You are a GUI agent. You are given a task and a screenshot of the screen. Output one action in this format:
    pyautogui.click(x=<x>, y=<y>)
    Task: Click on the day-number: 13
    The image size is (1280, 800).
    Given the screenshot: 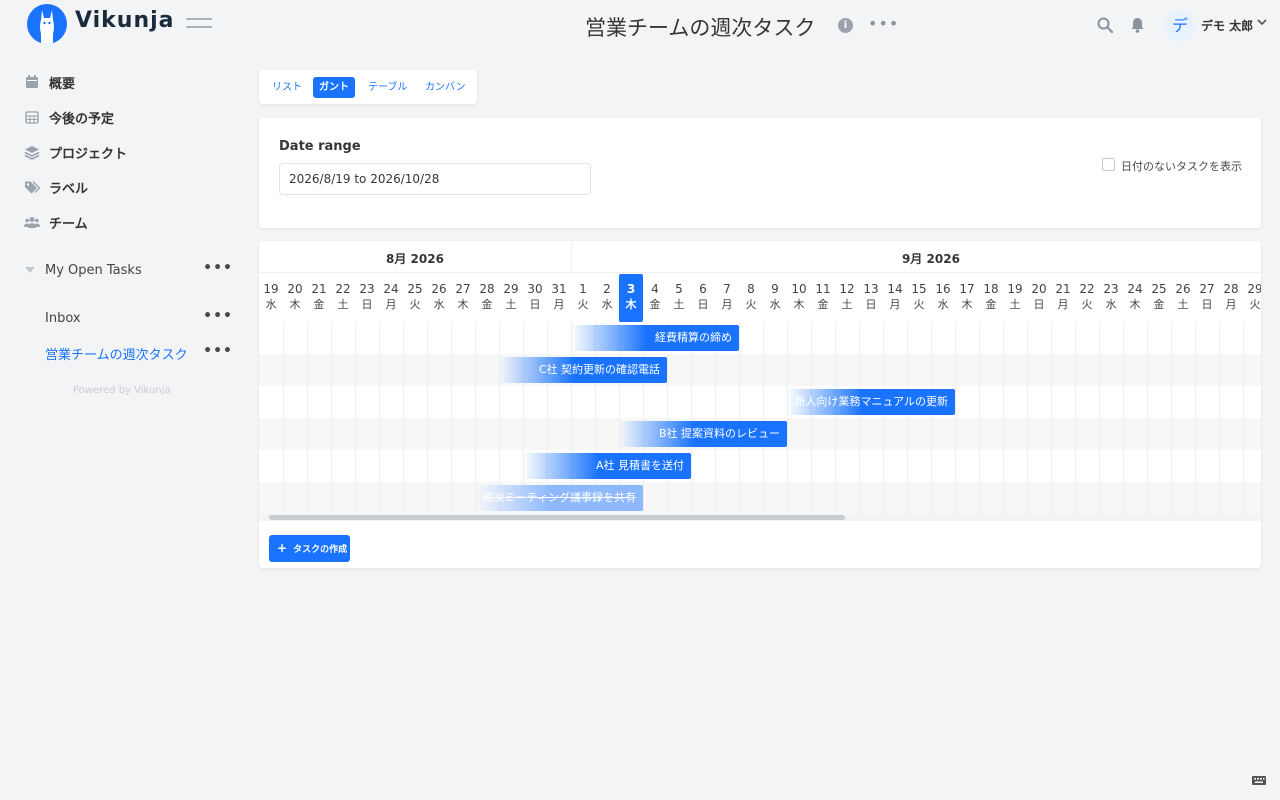 What is the action you would take?
    pyautogui.click(x=871, y=289)
    